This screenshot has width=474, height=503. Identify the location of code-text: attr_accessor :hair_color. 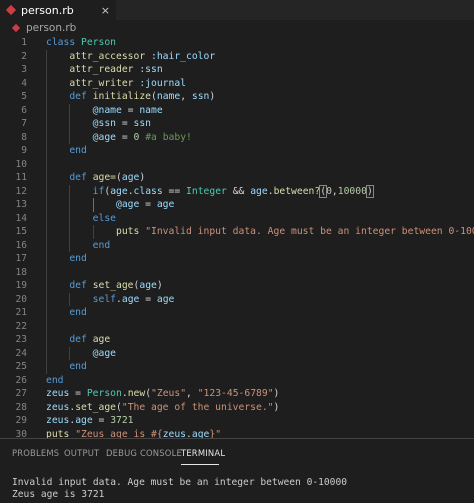
(130, 57).